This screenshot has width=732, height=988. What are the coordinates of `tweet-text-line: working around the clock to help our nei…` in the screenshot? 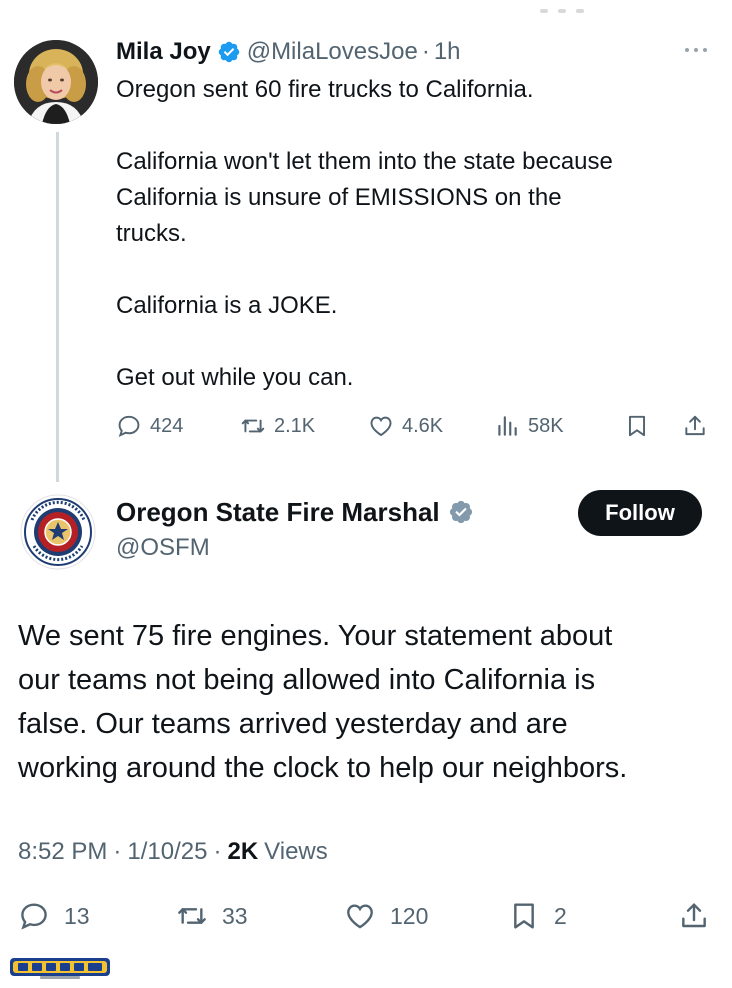 It's located at (323, 768).